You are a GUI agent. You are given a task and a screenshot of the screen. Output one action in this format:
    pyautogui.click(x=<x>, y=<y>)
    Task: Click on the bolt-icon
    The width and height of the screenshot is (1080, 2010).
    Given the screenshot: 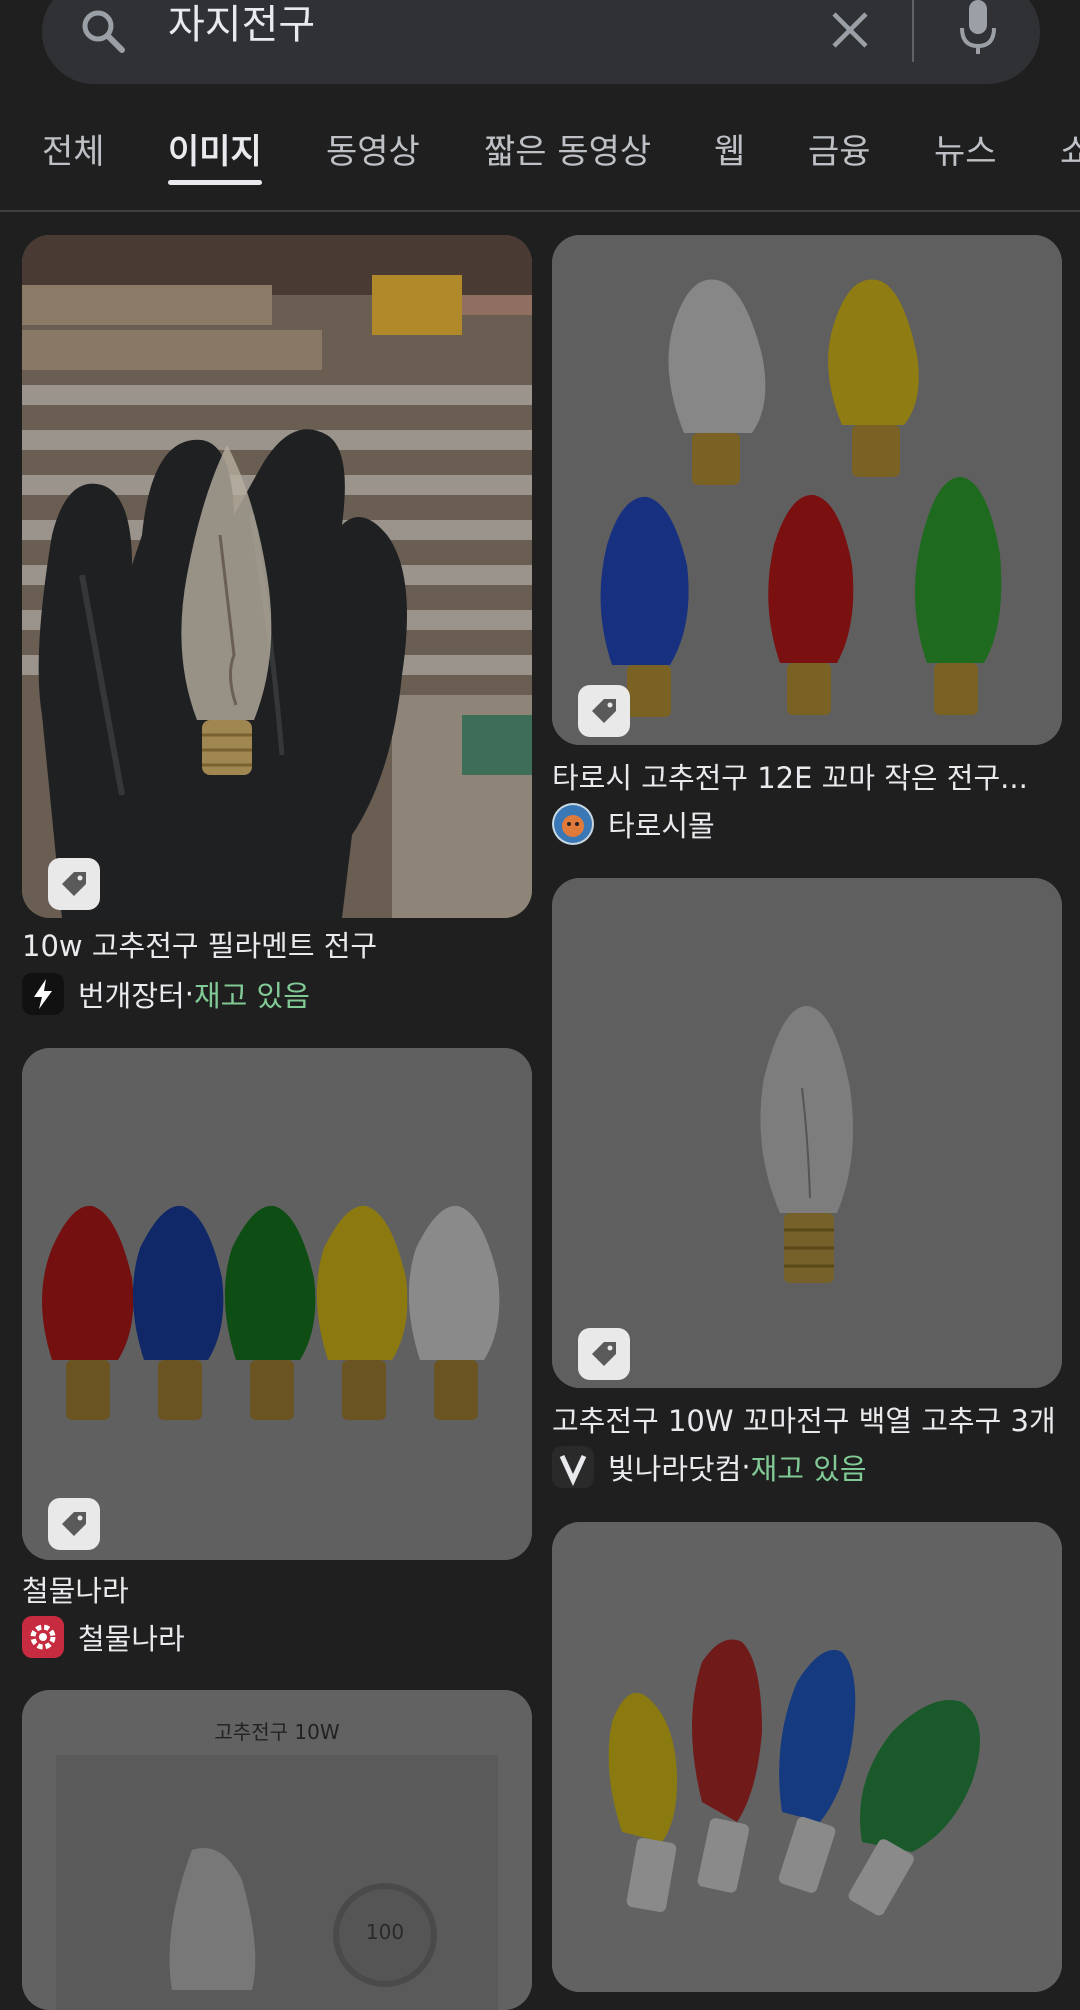 What is the action you would take?
    pyautogui.click(x=43, y=994)
    